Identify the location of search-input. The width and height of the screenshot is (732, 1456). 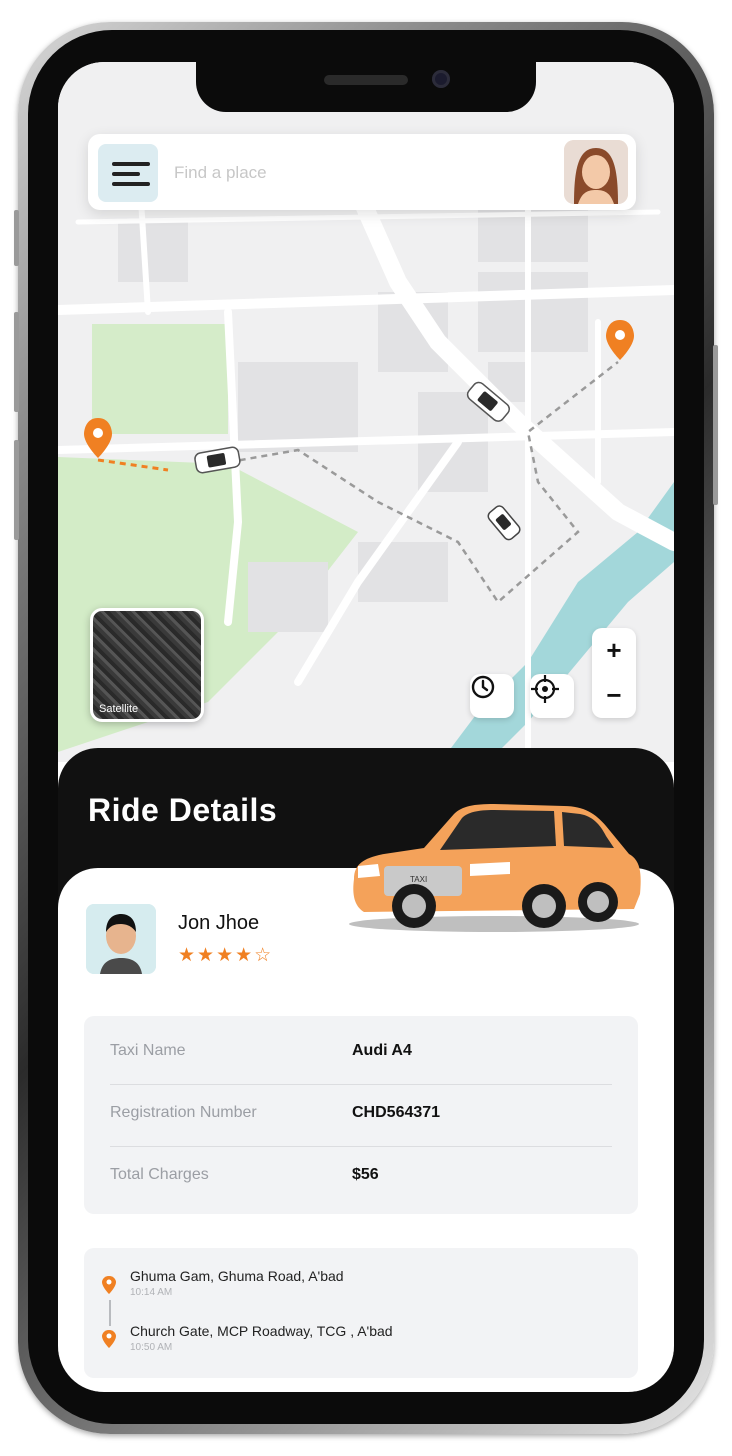
(364, 173).